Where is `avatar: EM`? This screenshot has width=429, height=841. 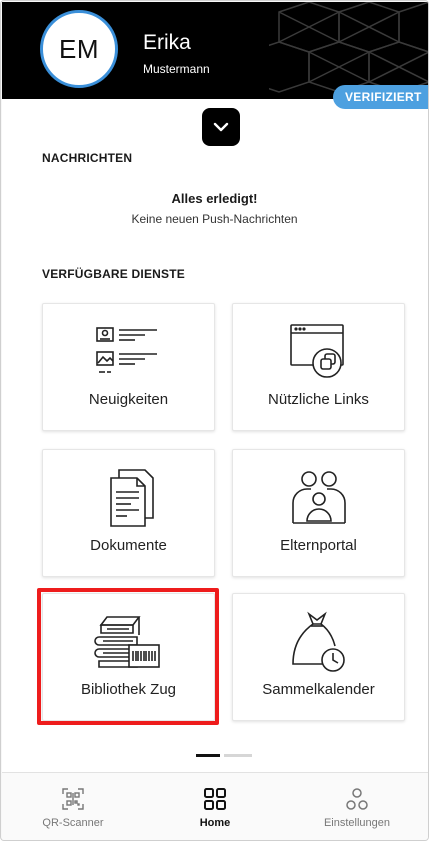 avatar: EM is located at coordinates (79, 49).